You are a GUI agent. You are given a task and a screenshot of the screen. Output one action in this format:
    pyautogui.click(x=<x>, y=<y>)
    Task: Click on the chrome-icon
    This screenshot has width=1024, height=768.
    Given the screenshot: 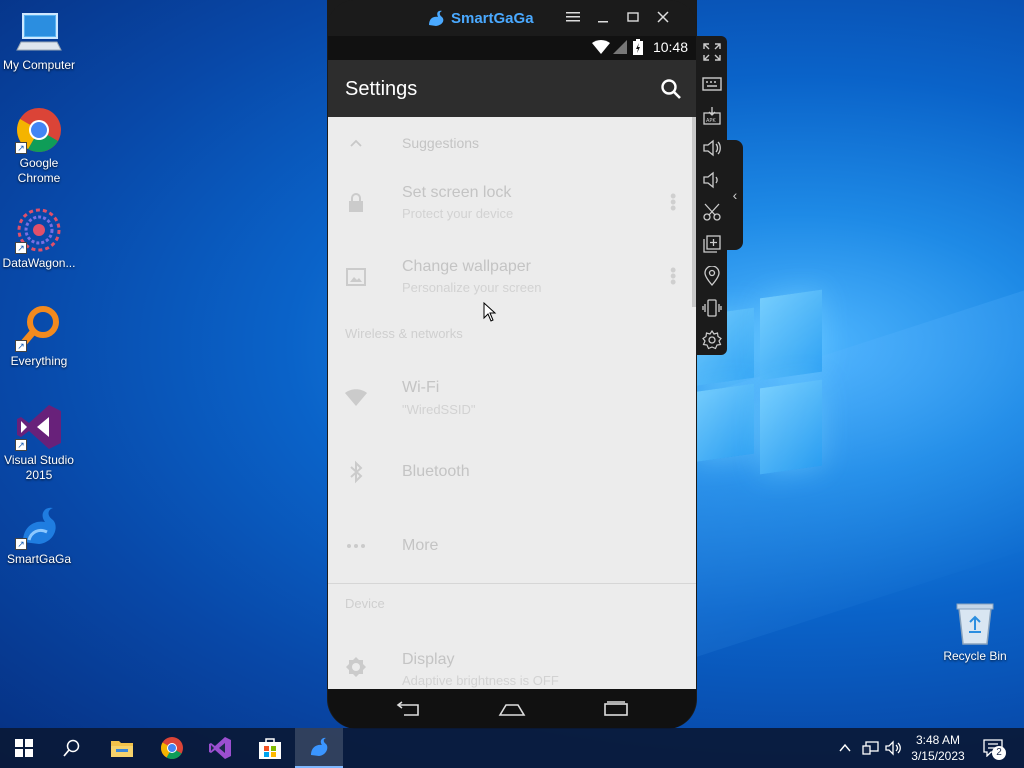 What is the action you would take?
    pyautogui.click(x=172, y=748)
    